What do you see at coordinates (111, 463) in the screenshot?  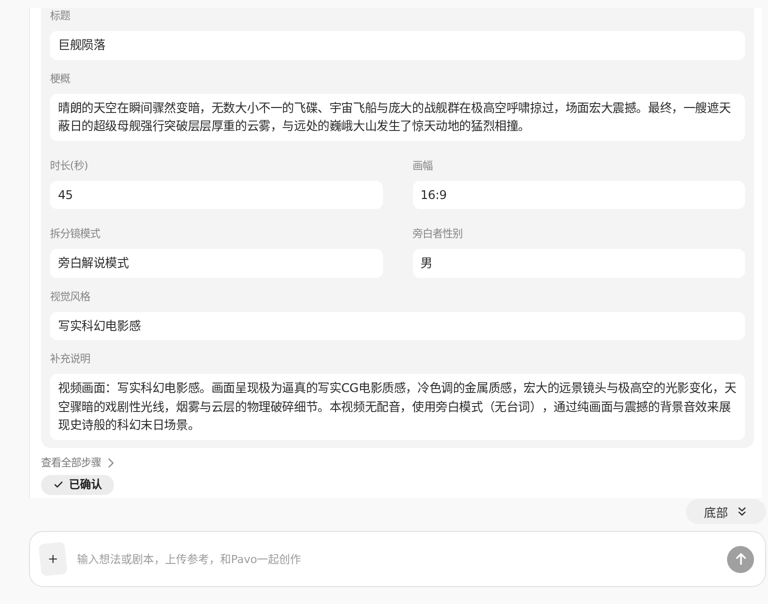 I see `chevron-right-icon` at bounding box center [111, 463].